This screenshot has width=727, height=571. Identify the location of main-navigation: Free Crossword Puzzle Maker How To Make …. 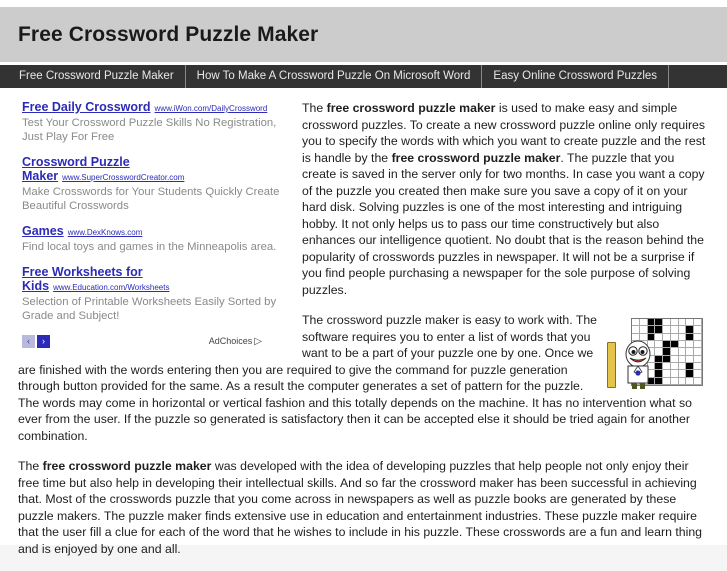
(363, 76).